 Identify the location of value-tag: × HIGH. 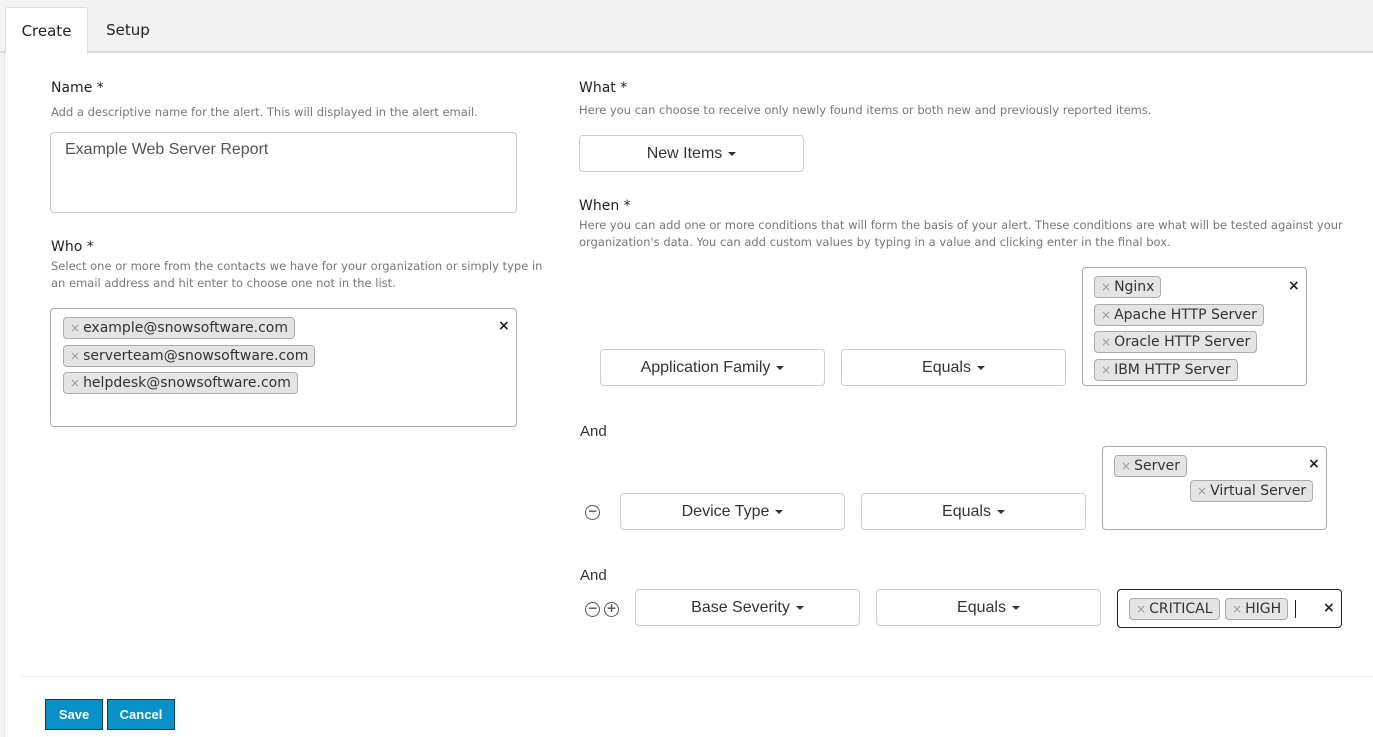
(1257, 609).